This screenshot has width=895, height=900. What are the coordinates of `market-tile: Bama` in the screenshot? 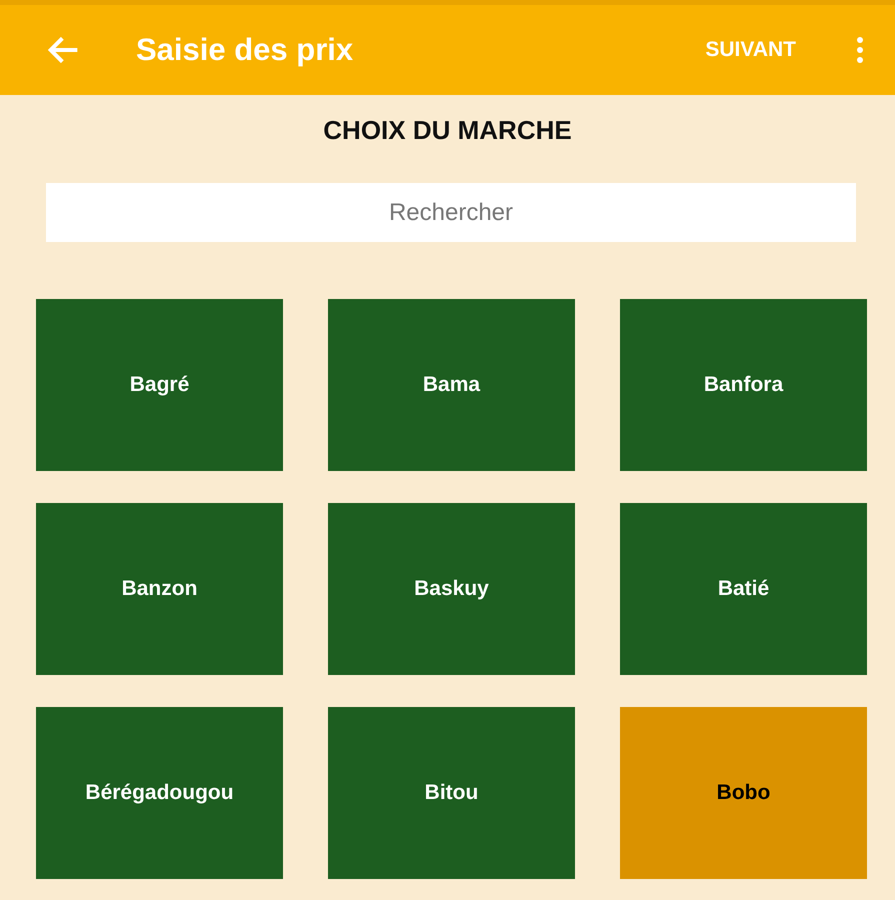 It's located at (451, 385).